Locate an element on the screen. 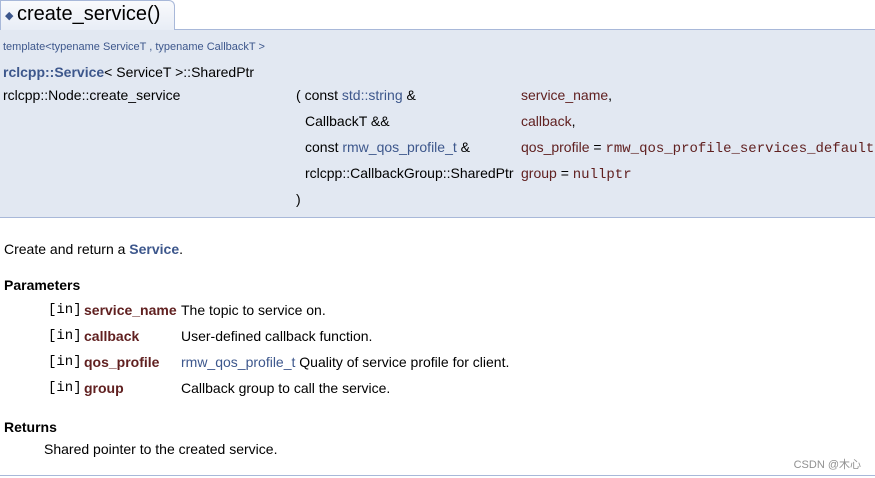  bottom-divider is located at coordinates (437, 475).